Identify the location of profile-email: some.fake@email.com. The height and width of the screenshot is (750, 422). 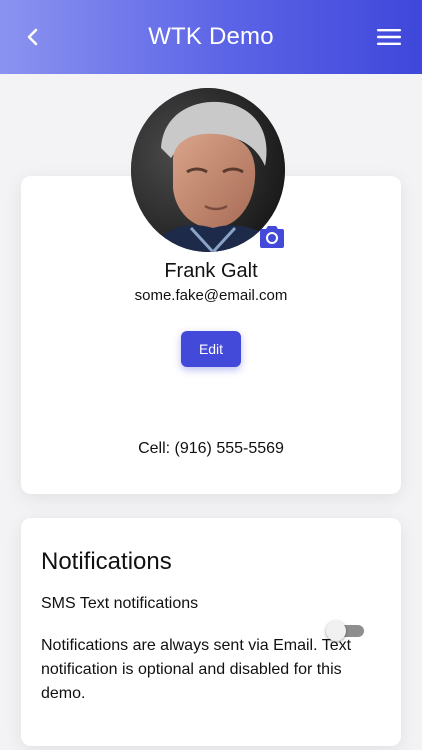
(211, 295).